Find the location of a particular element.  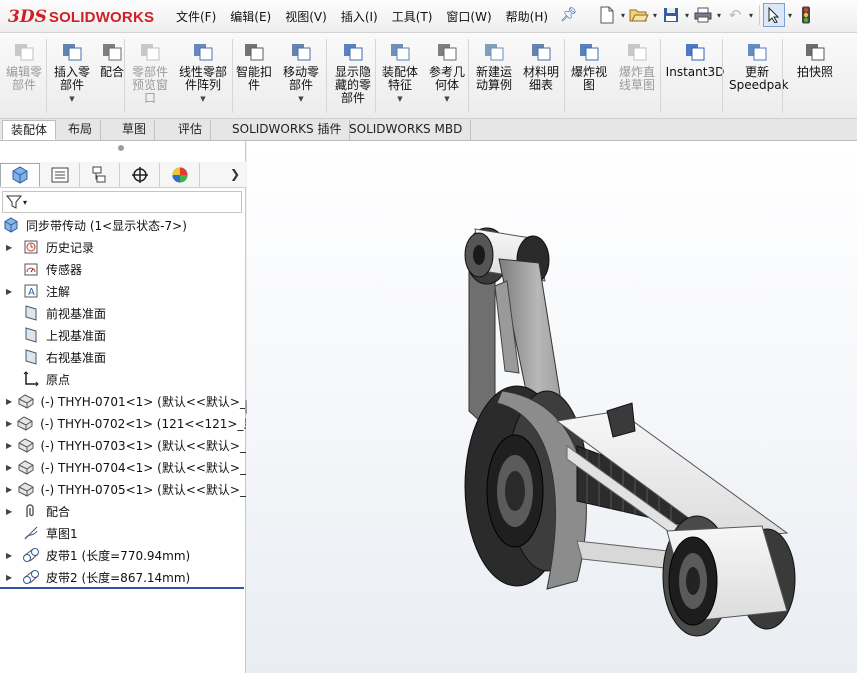

ribbon-command-edit-component: 编辑零 部件 is located at coordinates (24, 65).